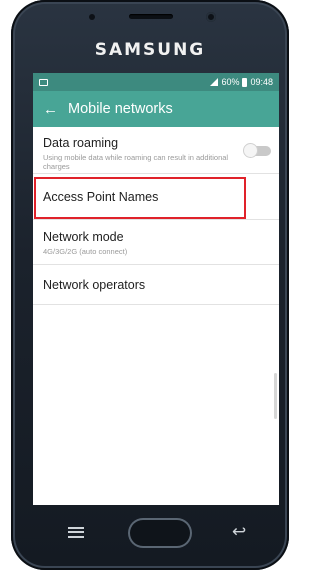 The image size is (320, 572). Describe the element at coordinates (94, 284) in the screenshot. I see `setting-title: Network operators` at that location.